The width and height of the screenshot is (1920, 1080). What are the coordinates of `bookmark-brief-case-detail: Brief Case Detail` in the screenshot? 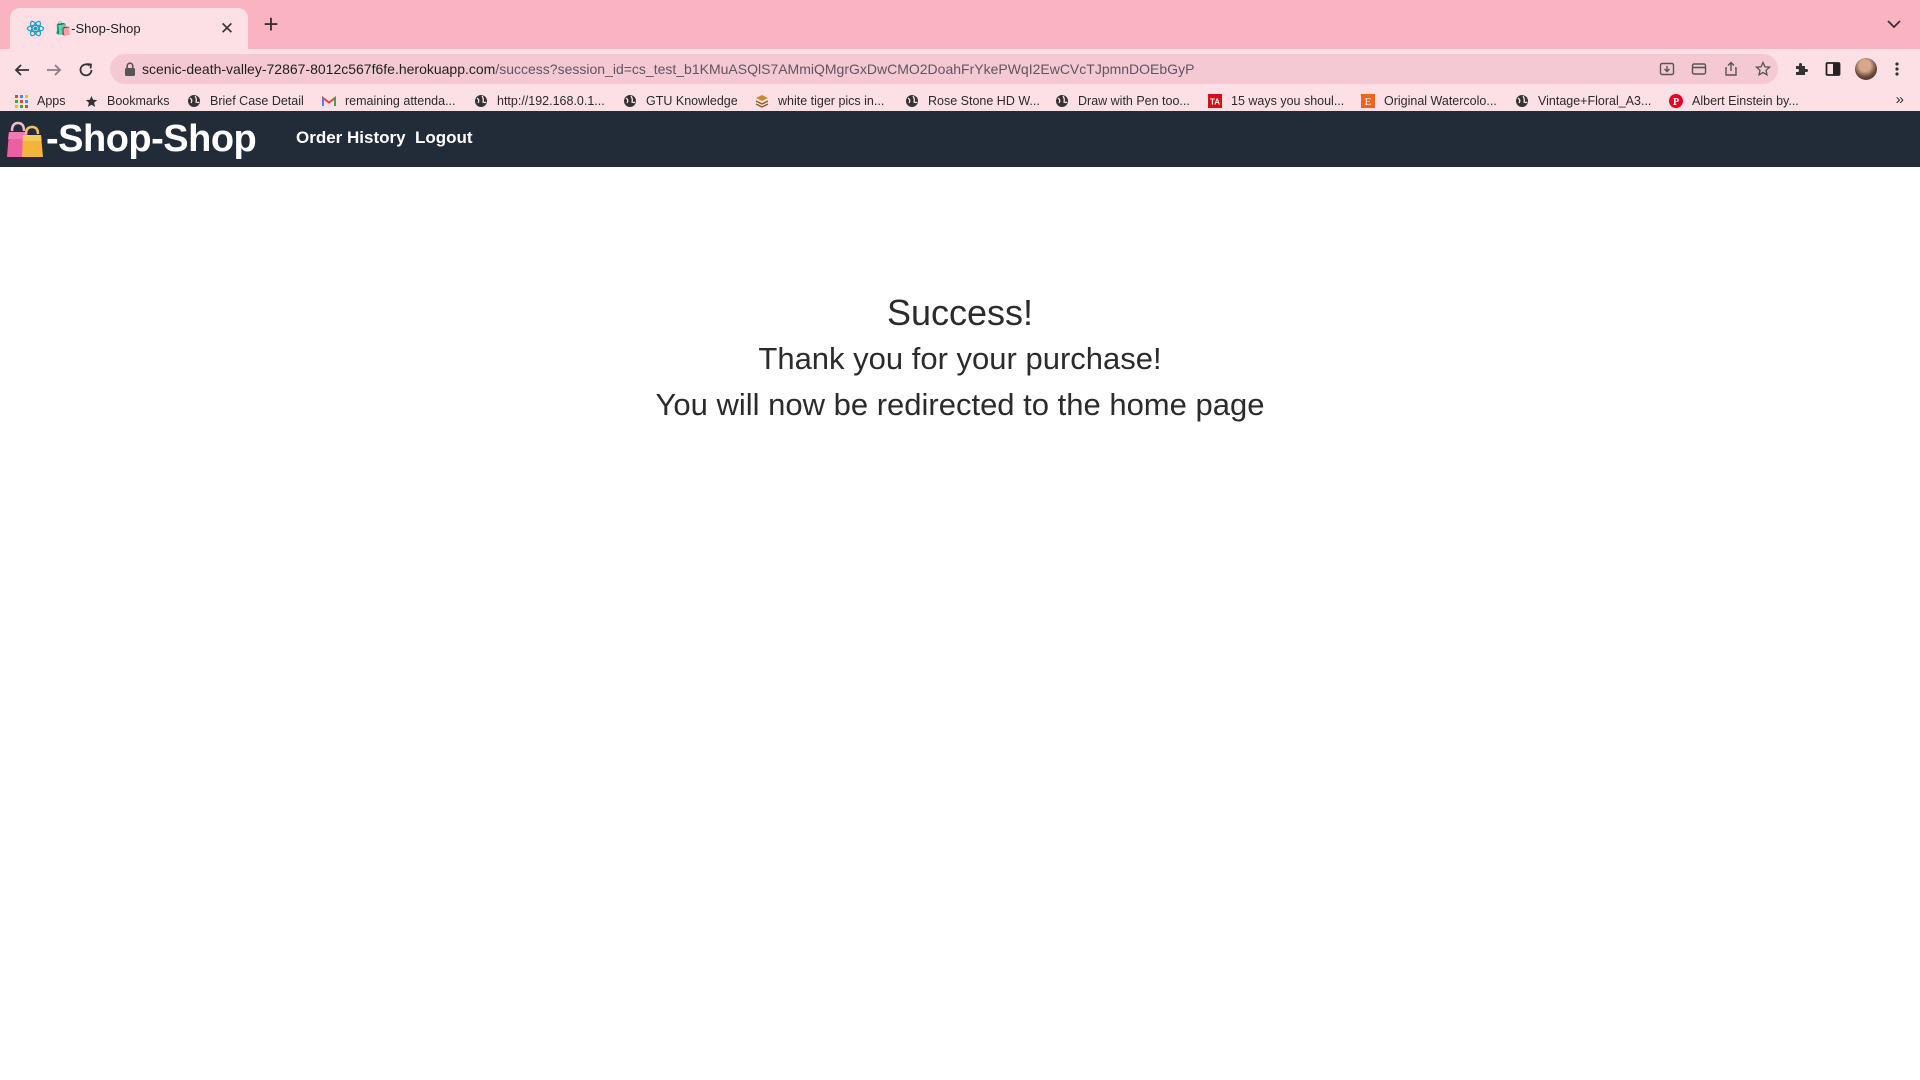 It's located at (245, 101).